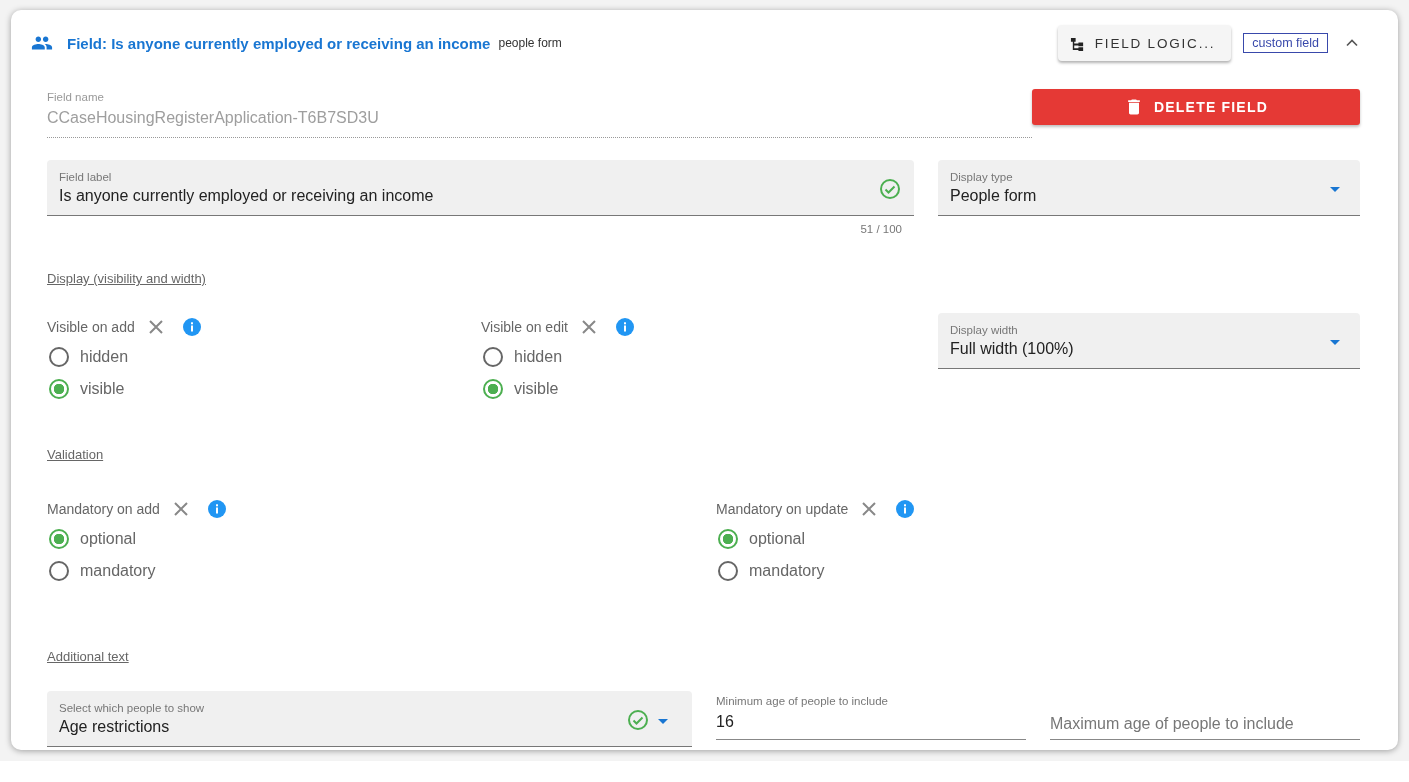 This screenshot has width=1409, height=782. What do you see at coordinates (1149, 341) in the screenshot?
I see `display-width-select: Display width Full width (100%)` at bounding box center [1149, 341].